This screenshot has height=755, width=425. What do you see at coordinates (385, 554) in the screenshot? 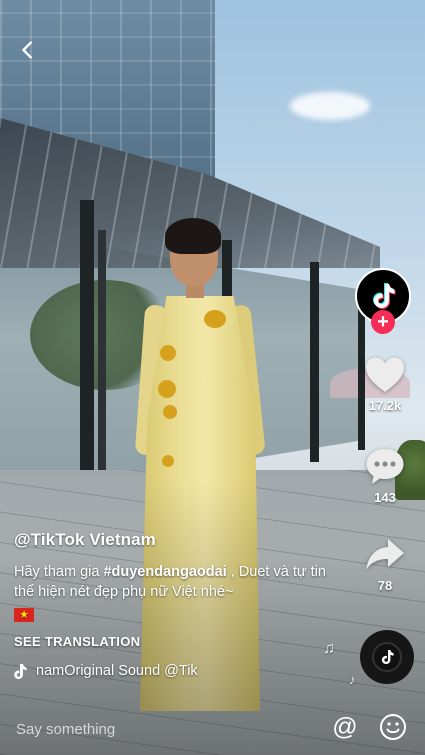
I see `share-arrow-icon` at bounding box center [385, 554].